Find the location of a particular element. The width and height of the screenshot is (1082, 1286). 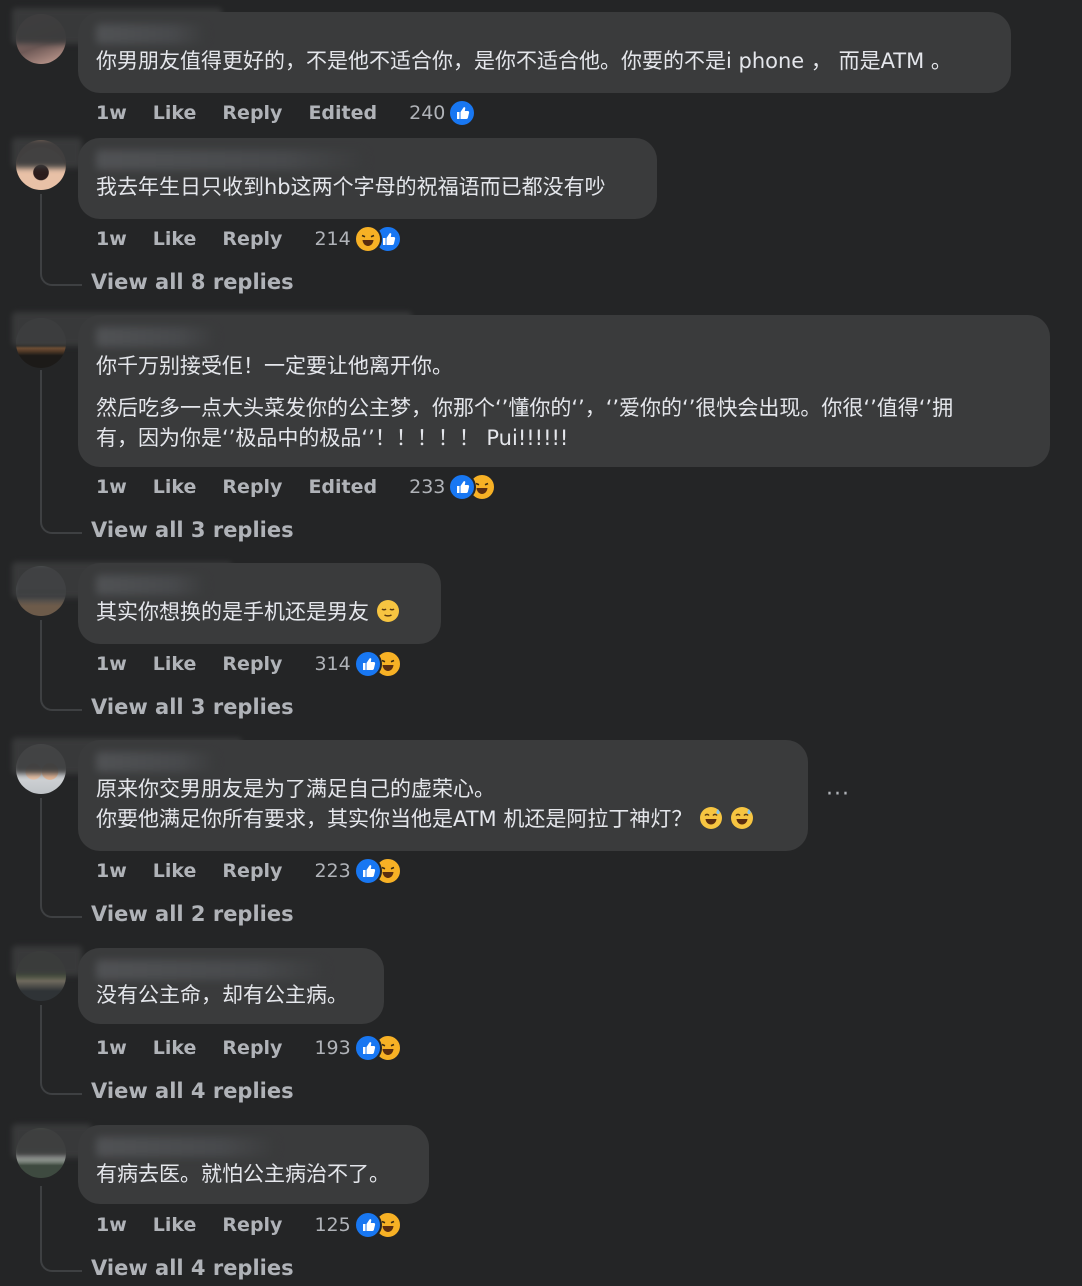

comment-text-body: 其实你想换的是手机还是男友 is located at coordinates (232, 612).